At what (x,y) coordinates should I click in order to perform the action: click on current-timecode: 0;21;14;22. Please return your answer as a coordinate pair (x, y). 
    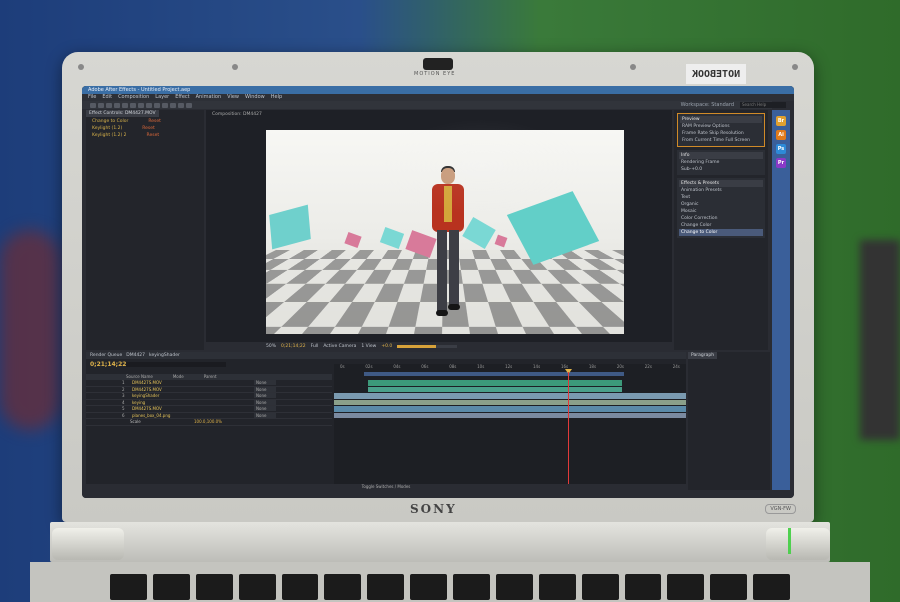
    Looking at the image, I should click on (293, 346).